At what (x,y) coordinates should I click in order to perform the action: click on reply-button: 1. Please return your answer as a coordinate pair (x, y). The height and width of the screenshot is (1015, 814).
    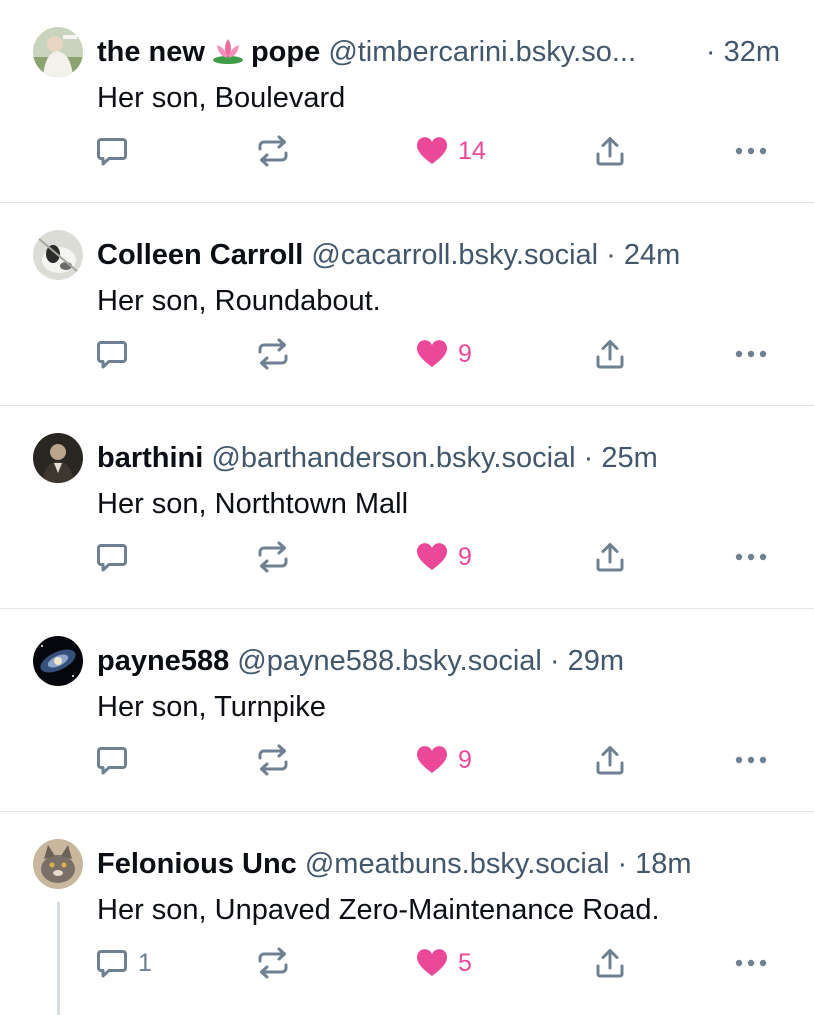
    Looking at the image, I should click on (124, 963).